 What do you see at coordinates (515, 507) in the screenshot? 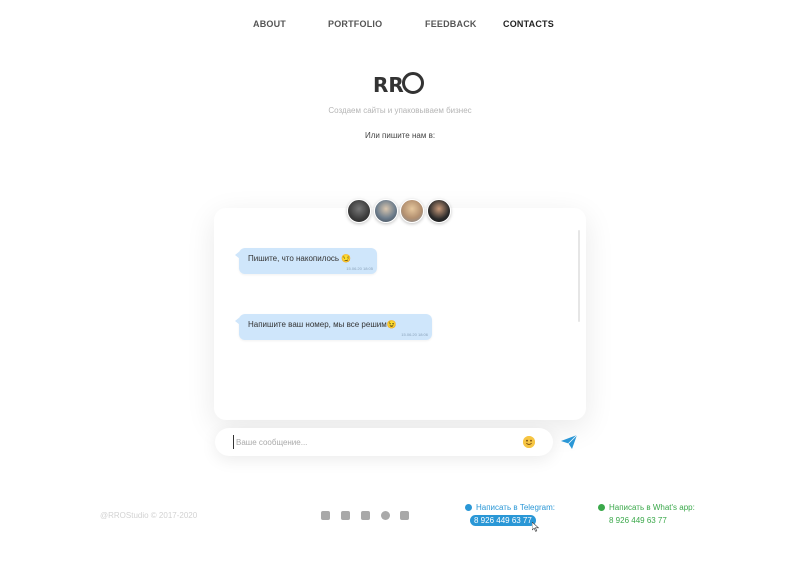
I see `telegram-label-text: Написать в Telegram:` at bounding box center [515, 507].